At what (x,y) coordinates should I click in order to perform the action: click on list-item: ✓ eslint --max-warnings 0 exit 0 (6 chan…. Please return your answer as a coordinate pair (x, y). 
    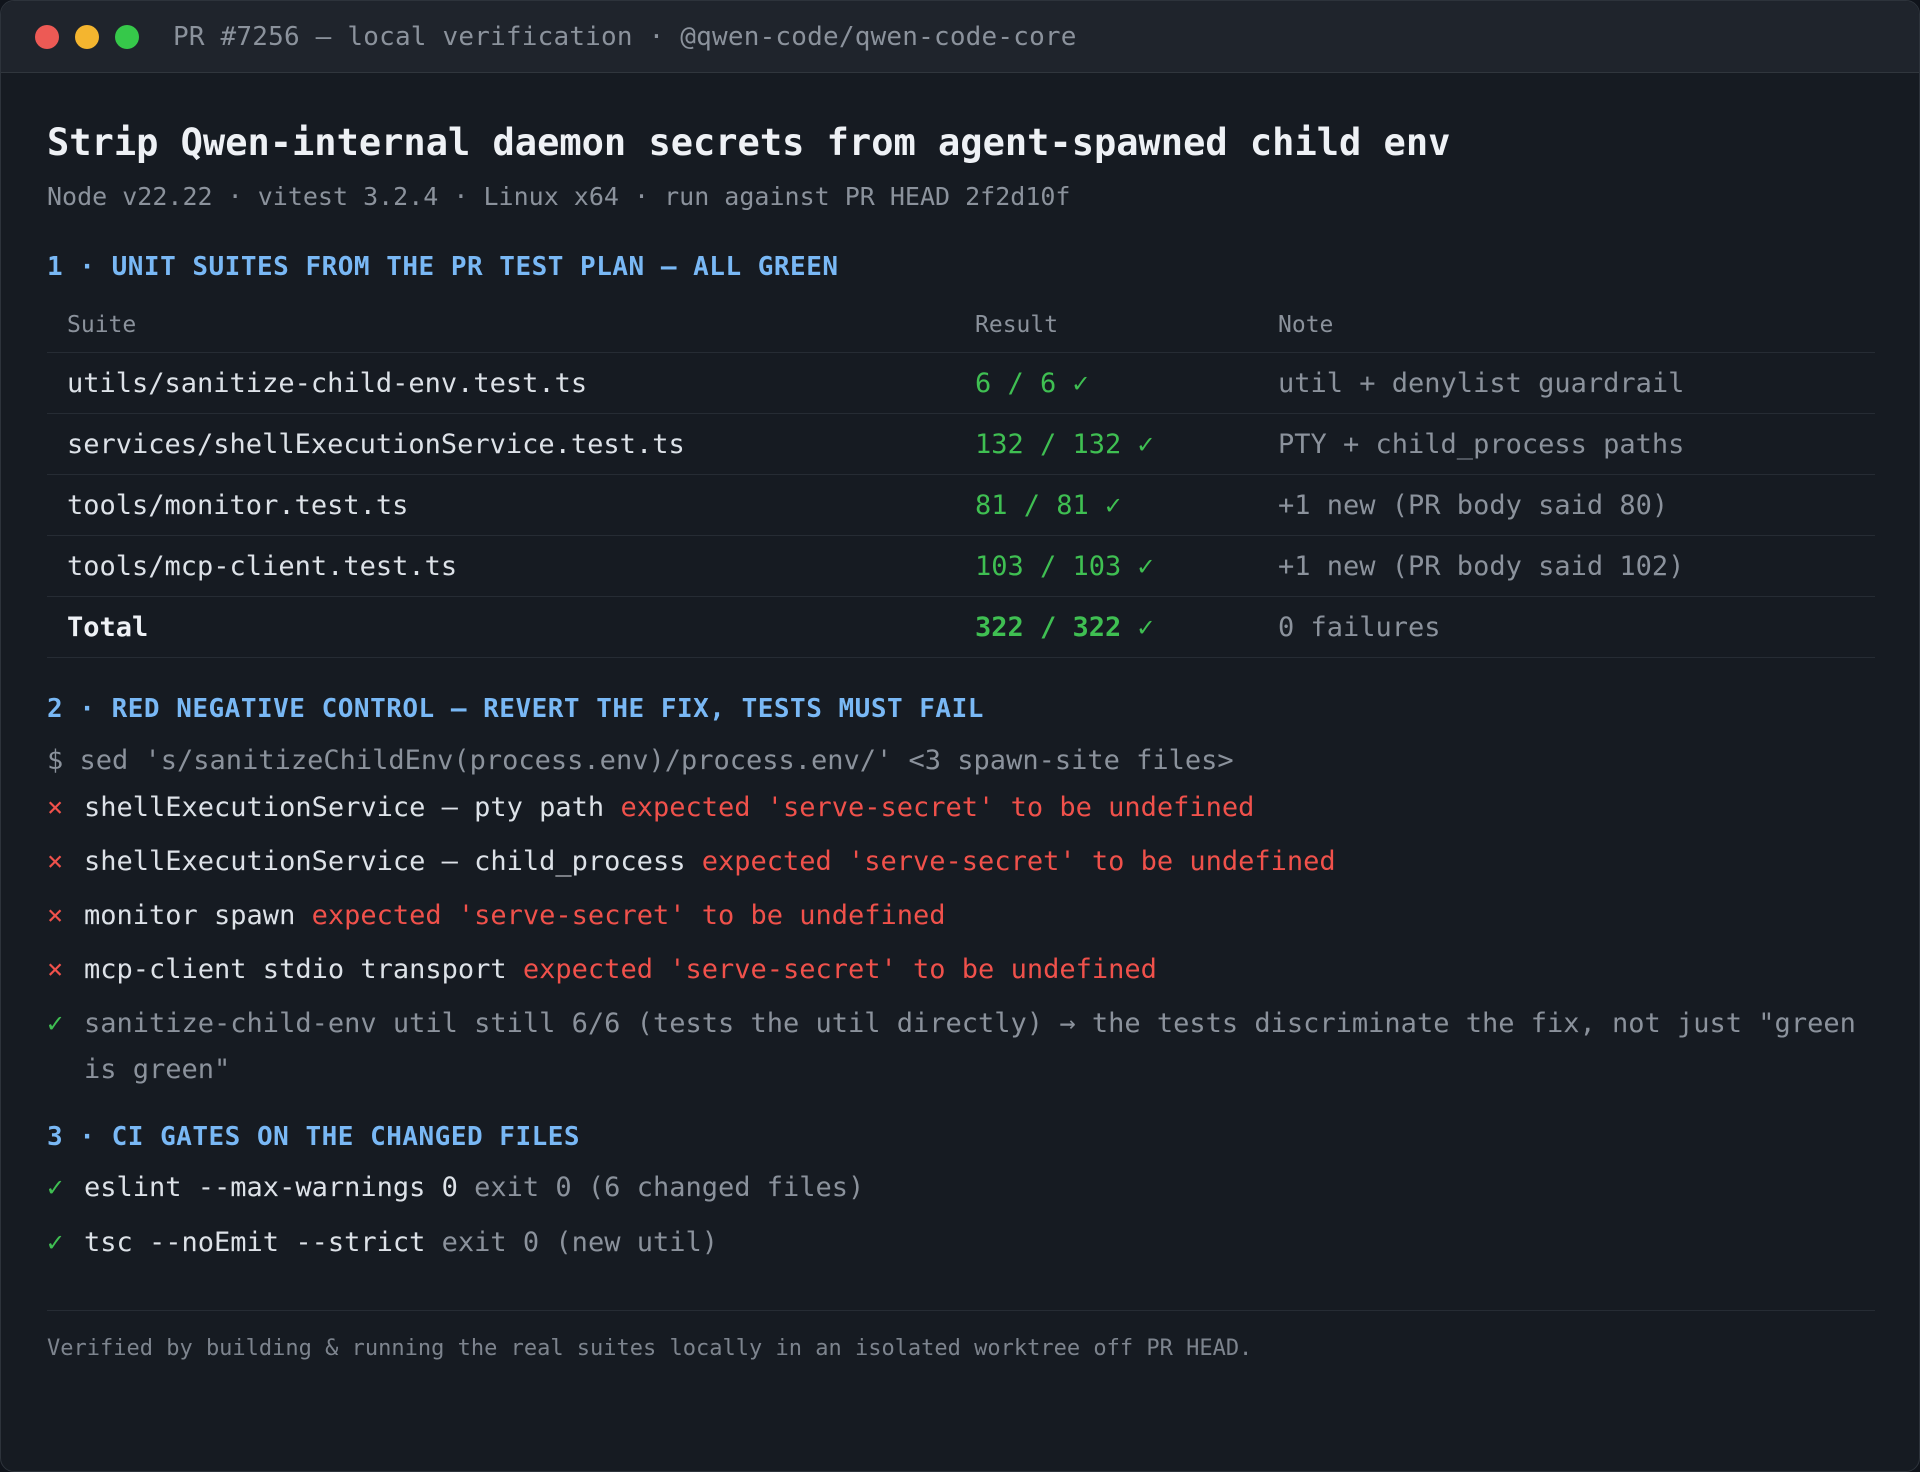
    Looking at the image, I should click on (961, 1192).